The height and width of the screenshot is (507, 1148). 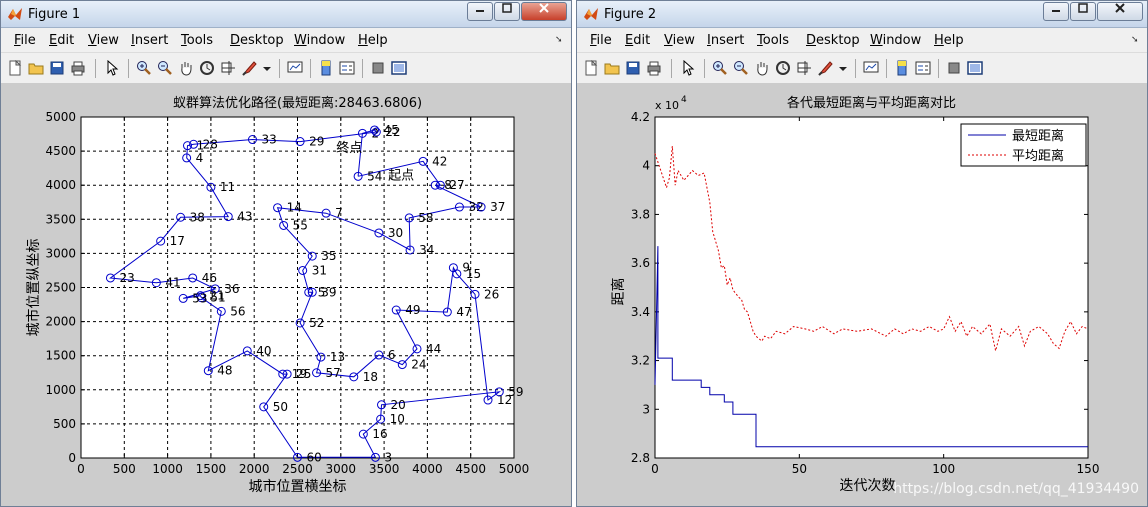 What do you see at coordinates (224, 371) in the screenshot?
I see `city-label: 48` at bounding box center [224, 371].